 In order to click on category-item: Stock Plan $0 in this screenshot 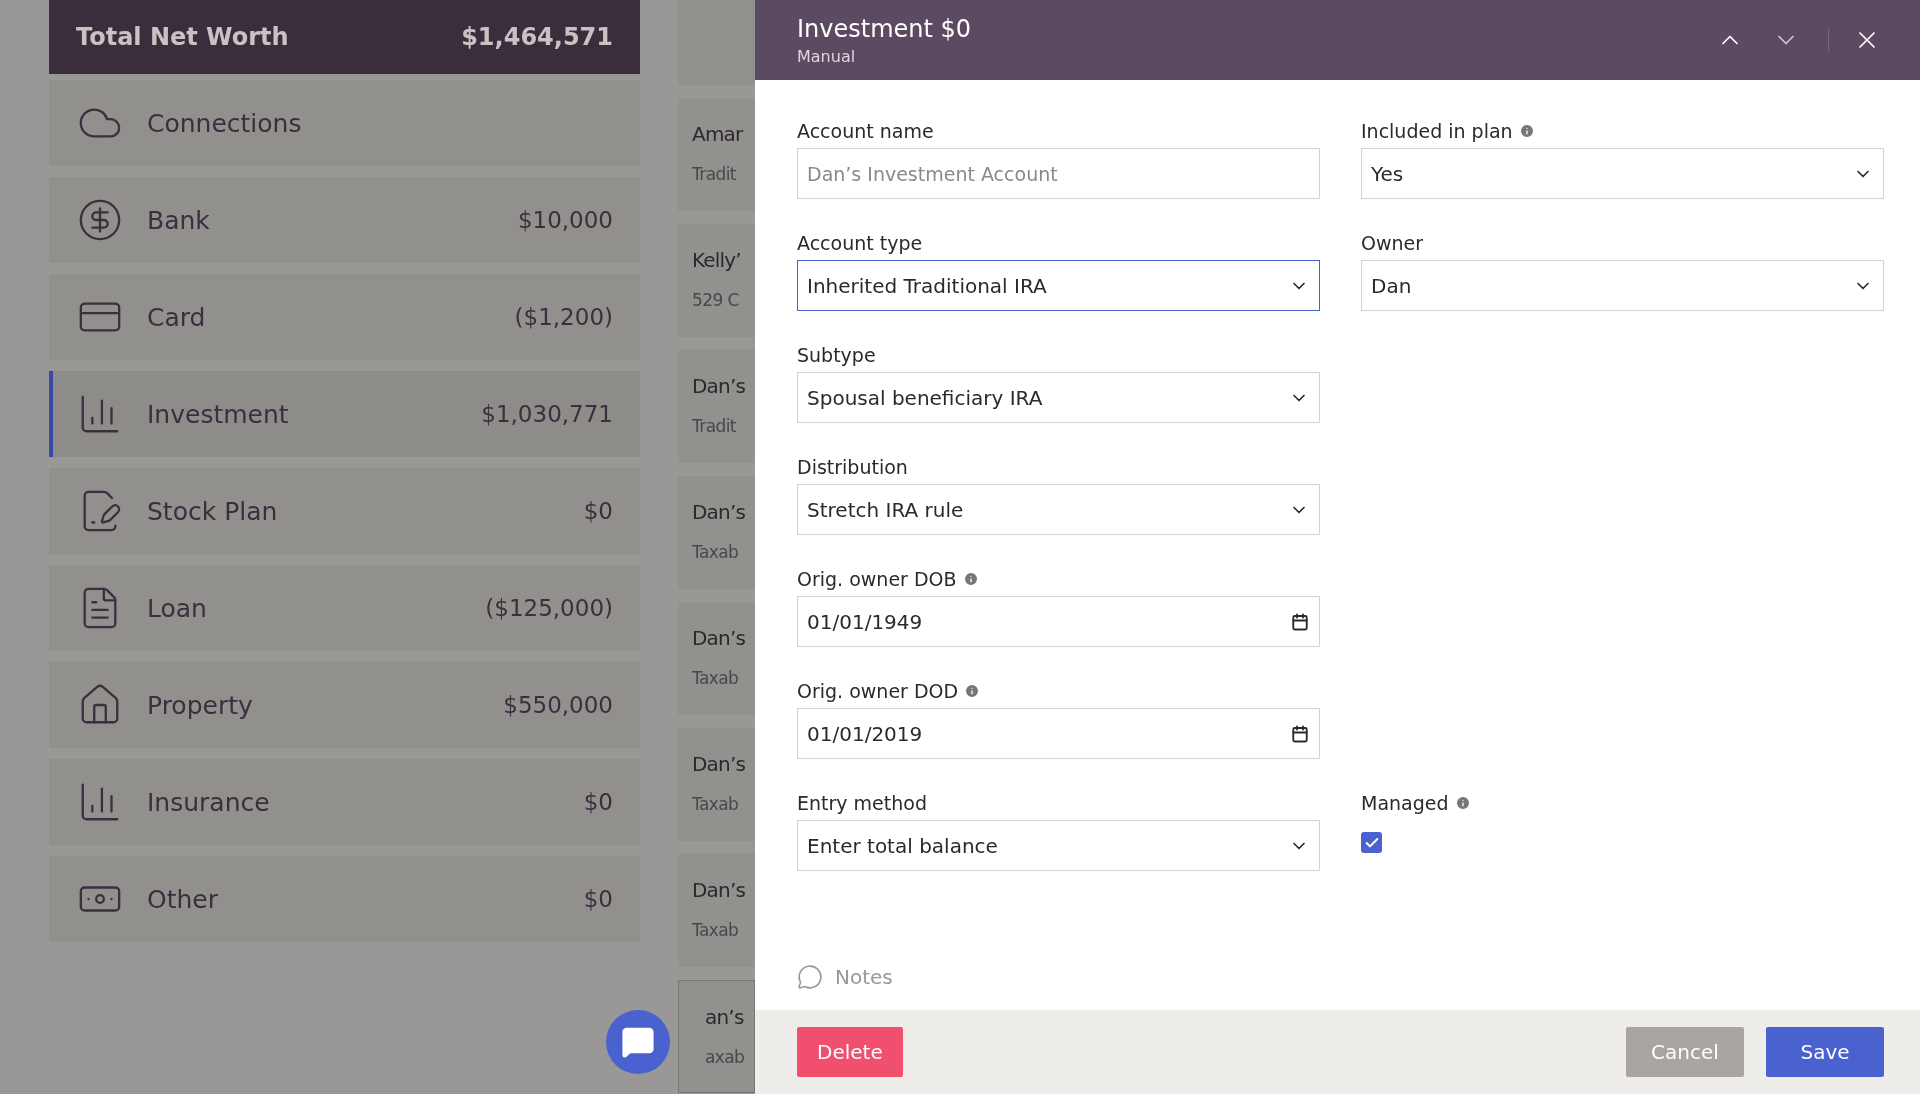, I will do `click(344, 511)`.